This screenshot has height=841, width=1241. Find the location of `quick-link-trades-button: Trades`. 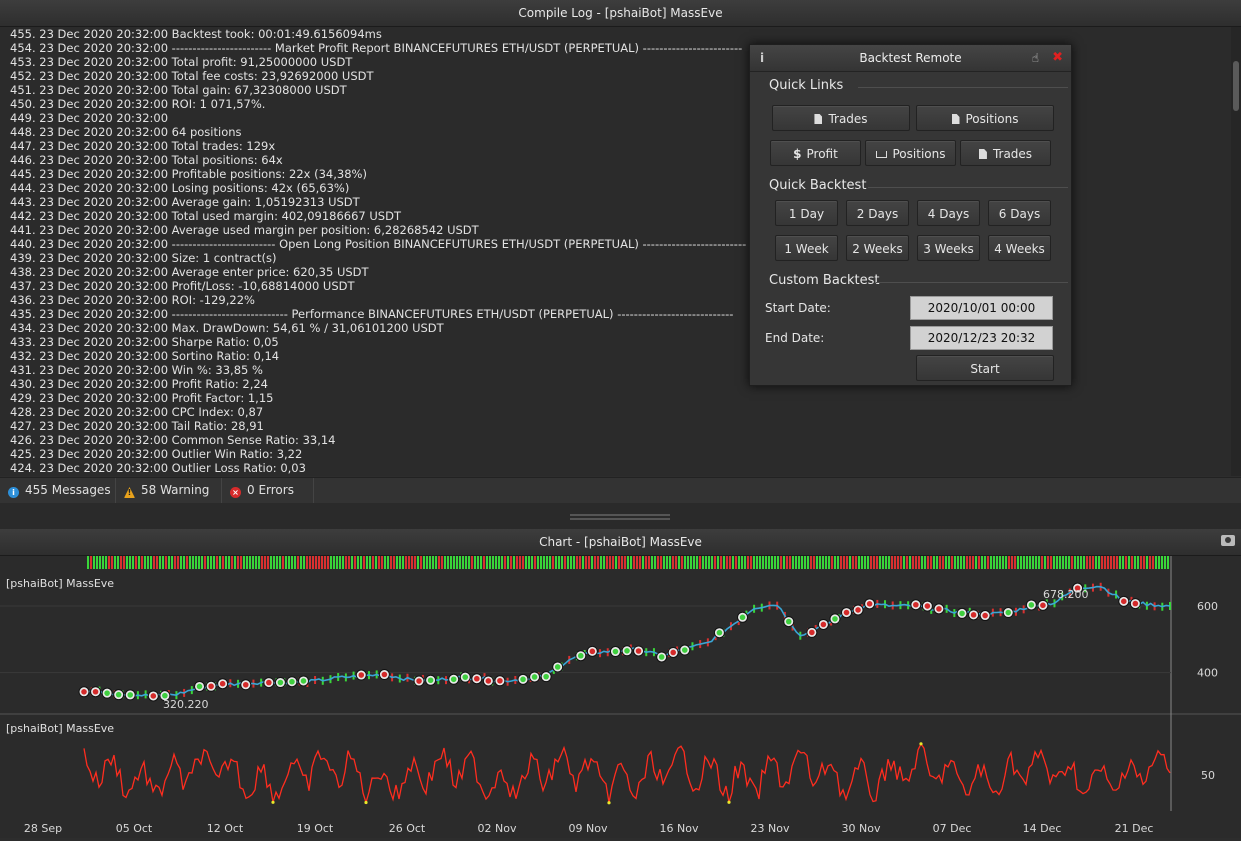

quick-link-trades-button: Trades is located at coordinates (841, 118).